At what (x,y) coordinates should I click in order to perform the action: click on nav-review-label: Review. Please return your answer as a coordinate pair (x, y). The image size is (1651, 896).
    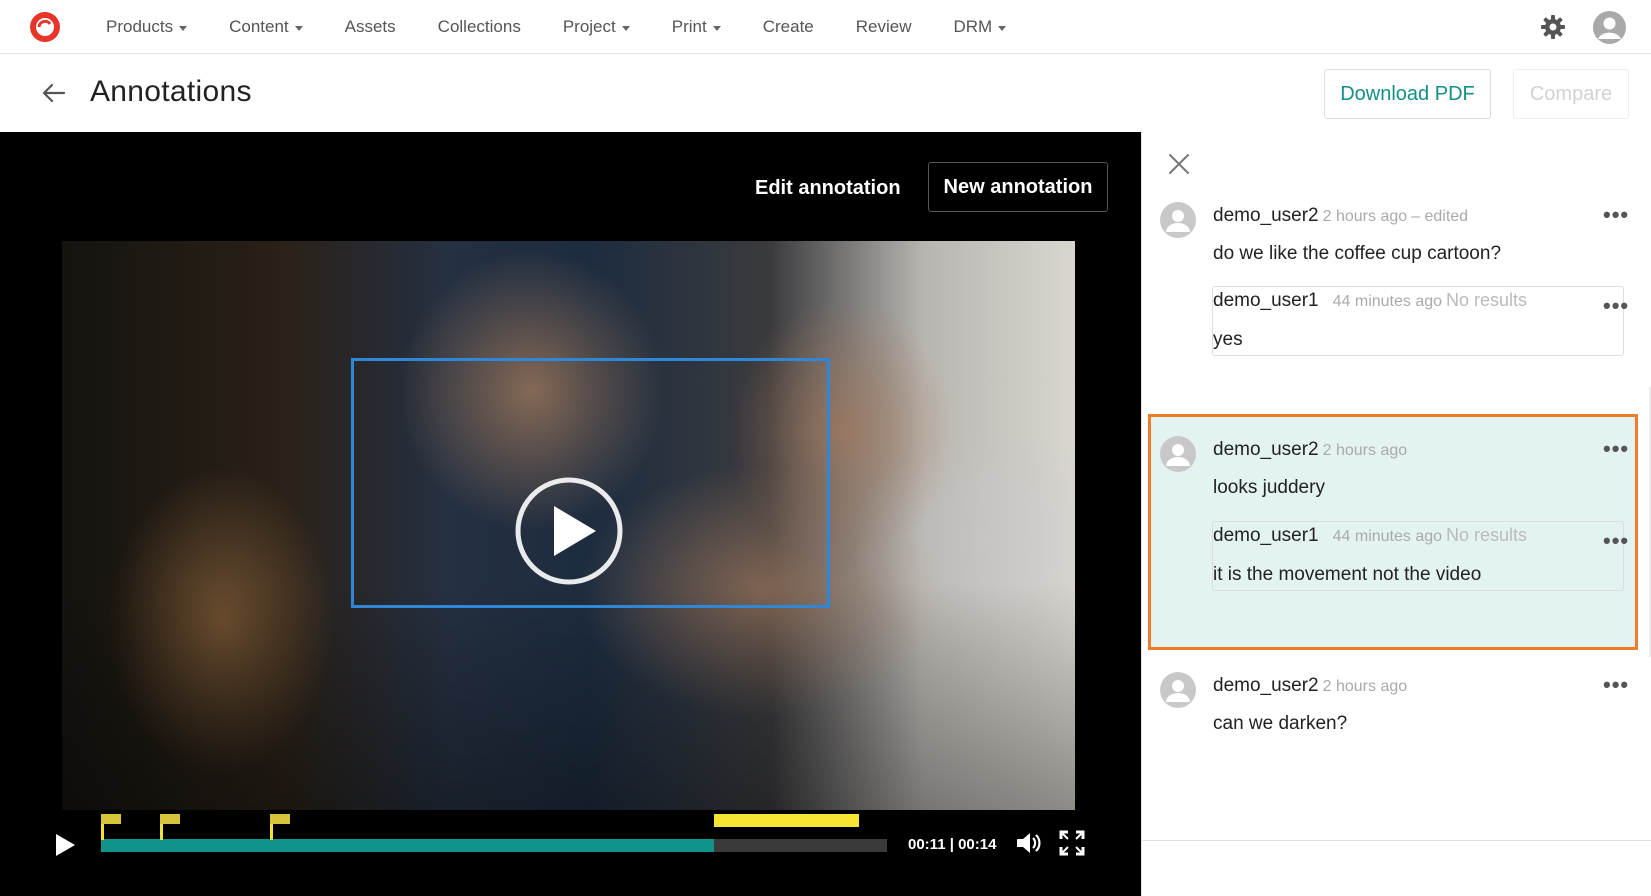
    Looking at the image, I should click on (883, 26).